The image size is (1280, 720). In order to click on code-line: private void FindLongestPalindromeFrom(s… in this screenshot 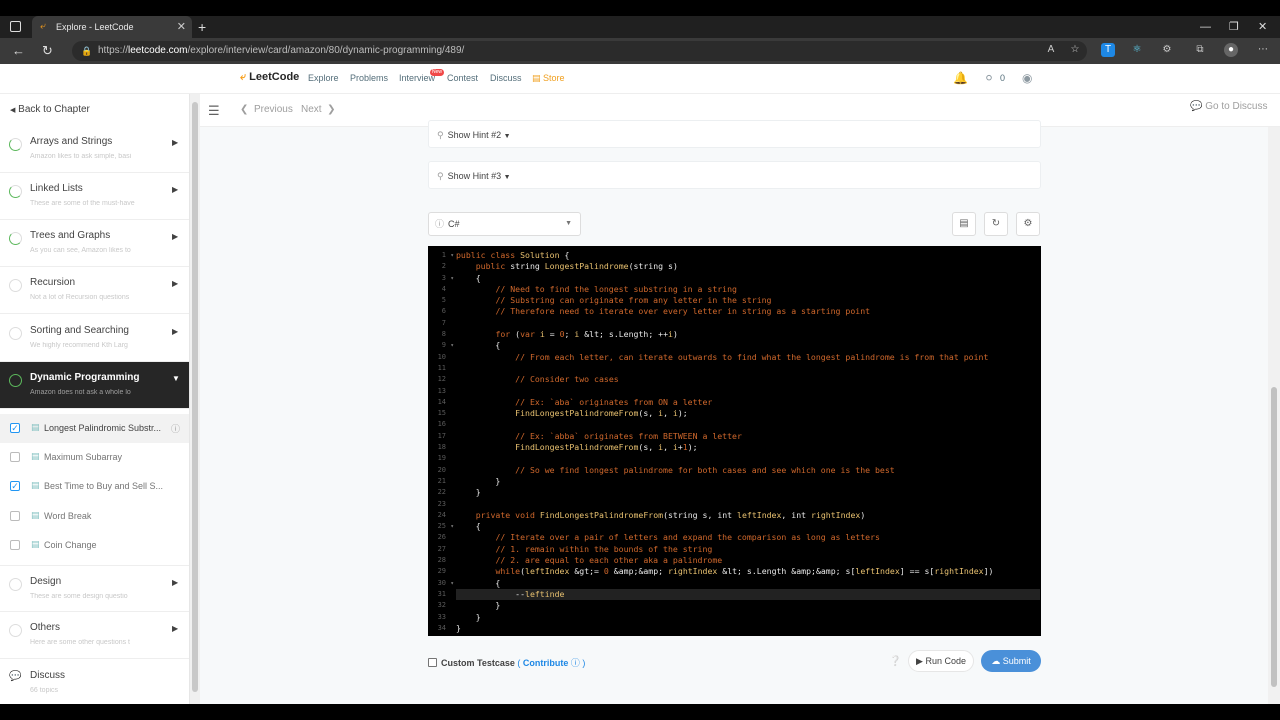, I will do `click(748, 515)`.